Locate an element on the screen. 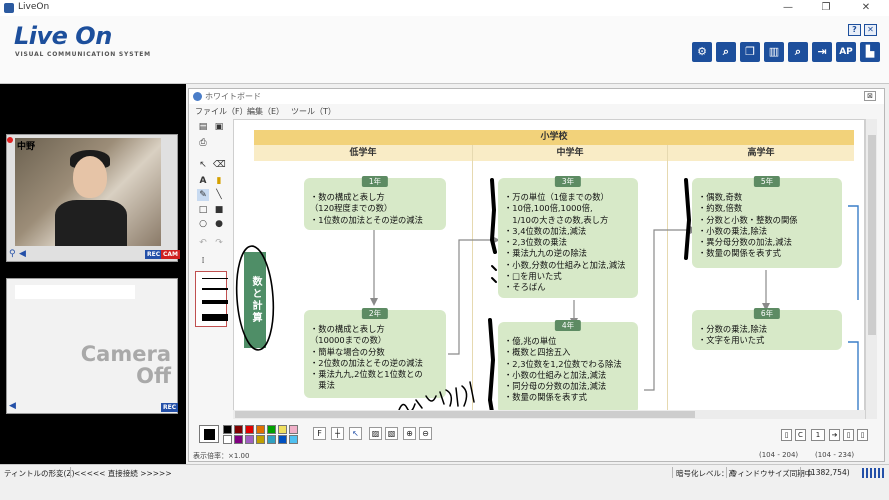 The width and height of the screenshot is (889, 500). maximize-button: ❐ is located at coordinates (826, 8).